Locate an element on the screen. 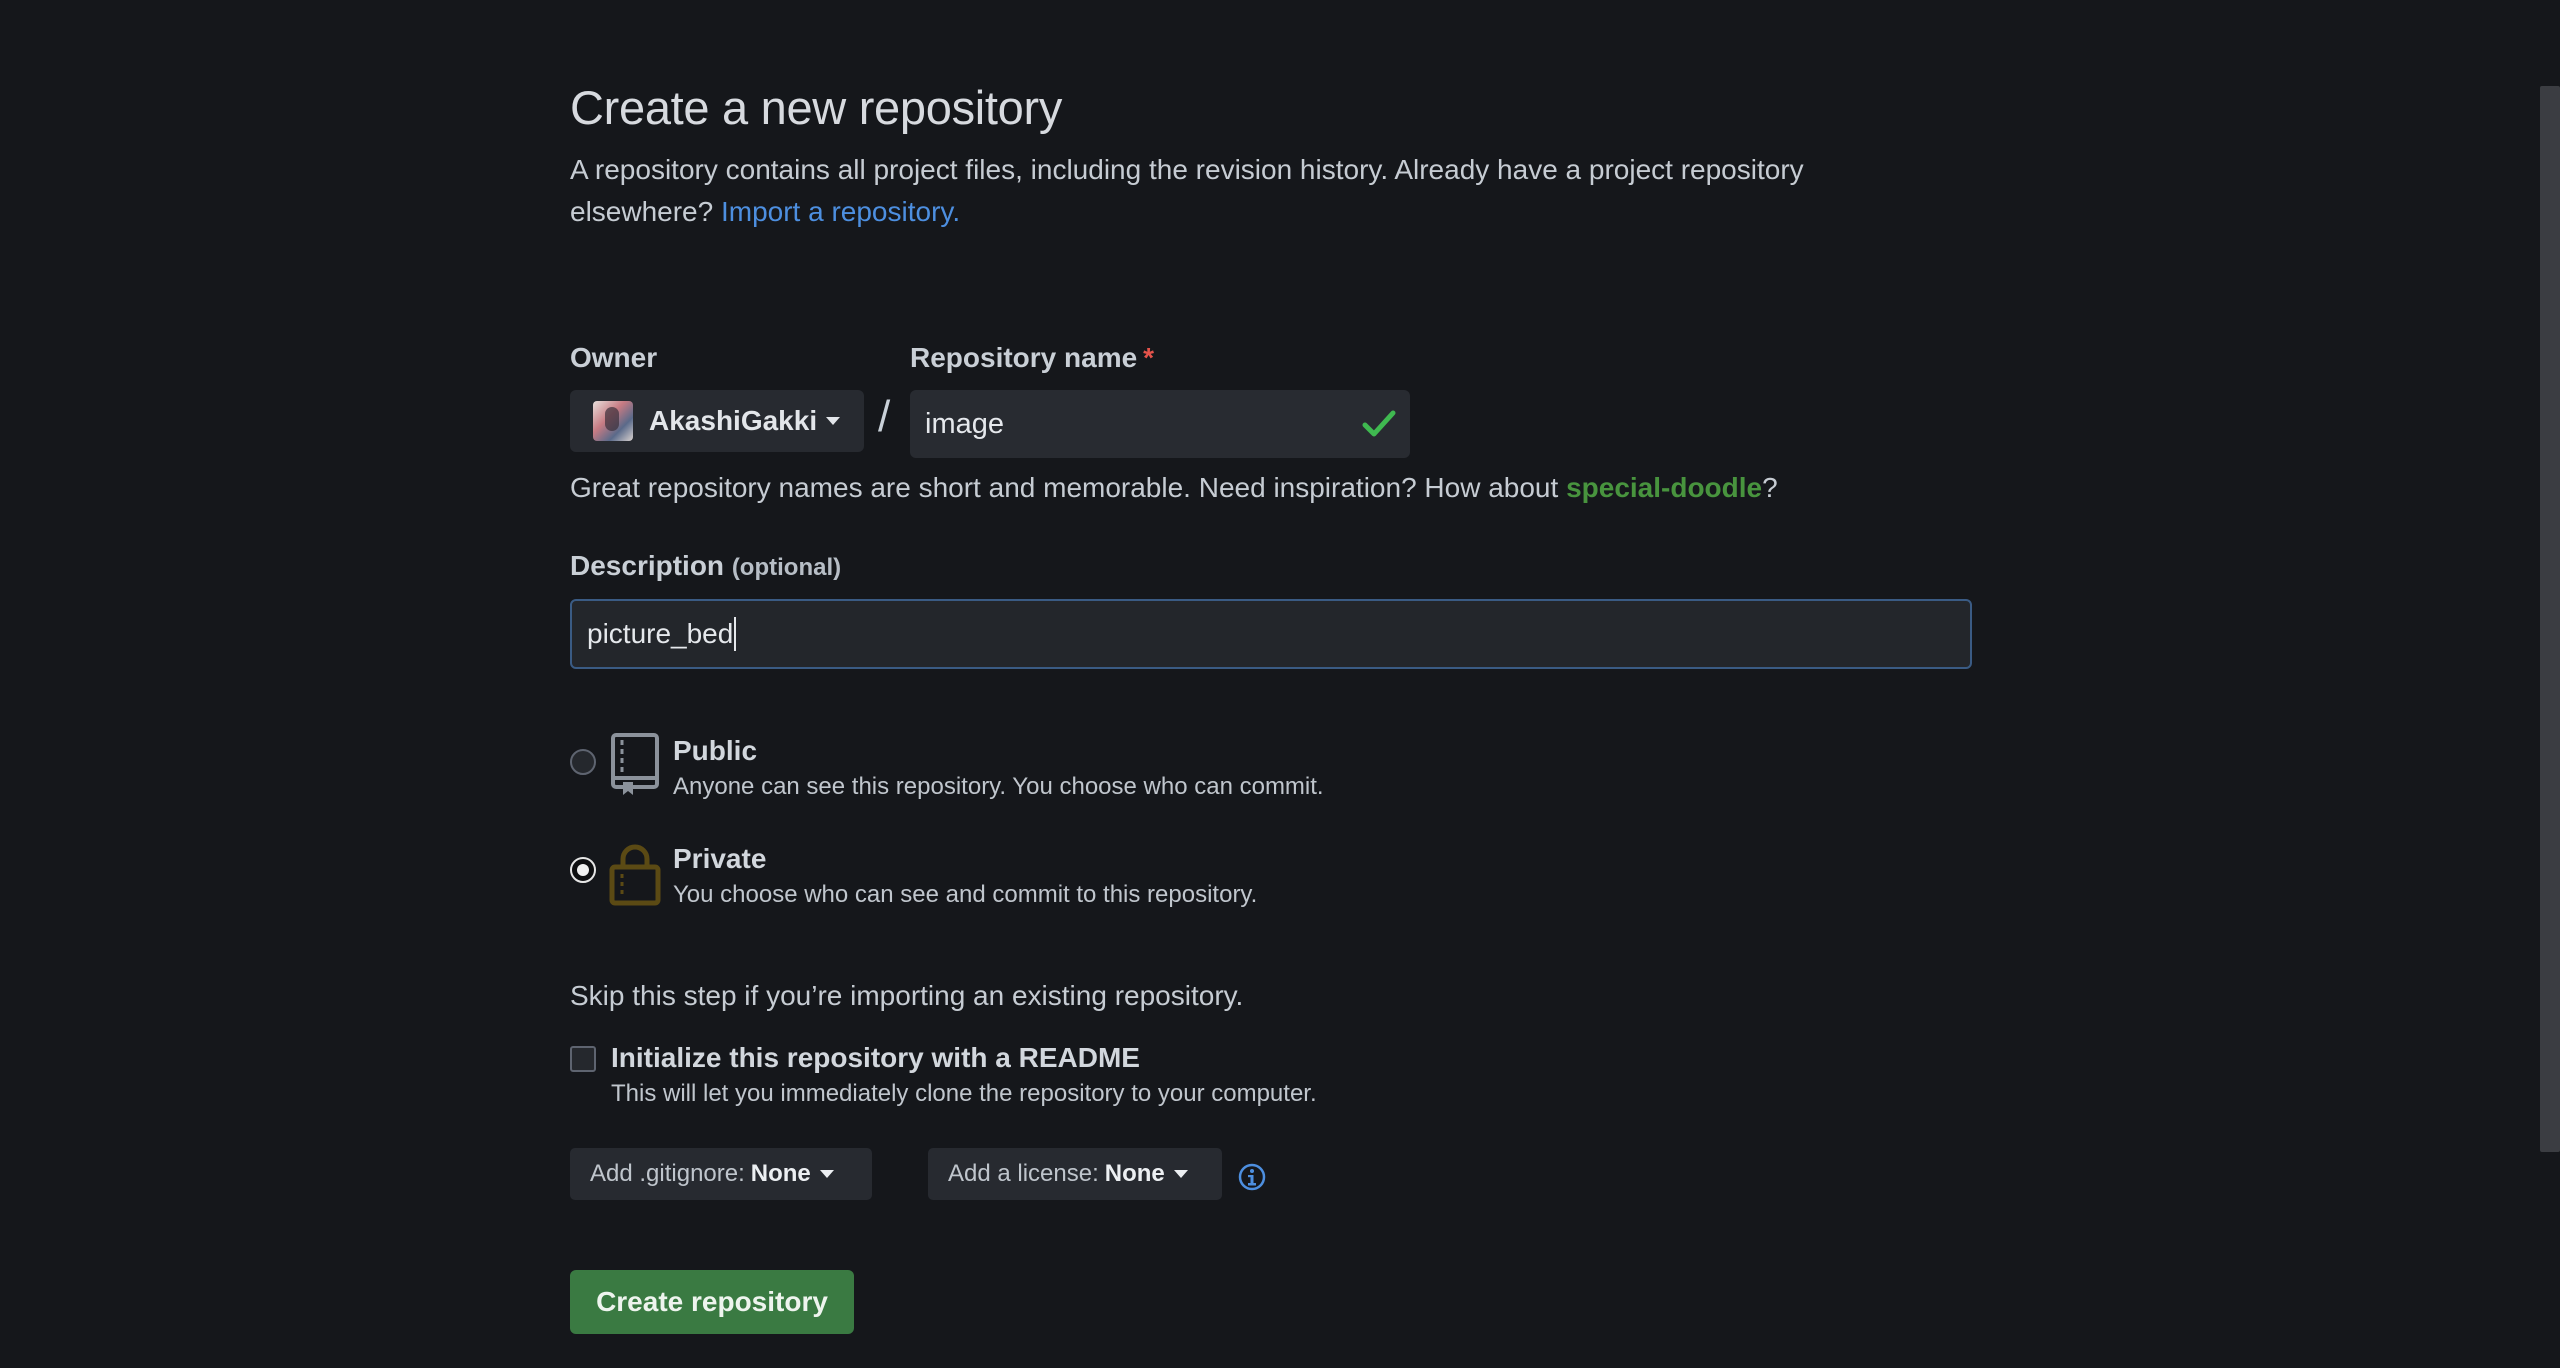 This screenshot has height=1368, width=2560. owner-name: AkashiGakki is located at coordinates (733, 420).